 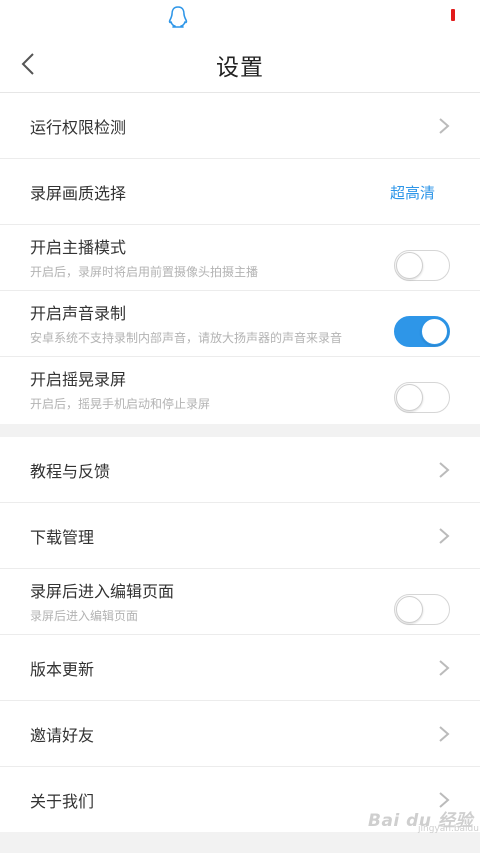 I want to click on row-label: 教程与反馈, so click(x=70, y=471).